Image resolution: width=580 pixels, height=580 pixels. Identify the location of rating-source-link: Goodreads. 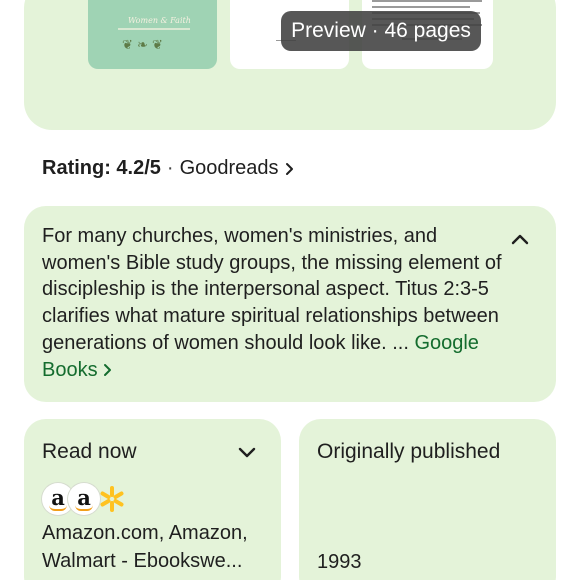
(229, 168).